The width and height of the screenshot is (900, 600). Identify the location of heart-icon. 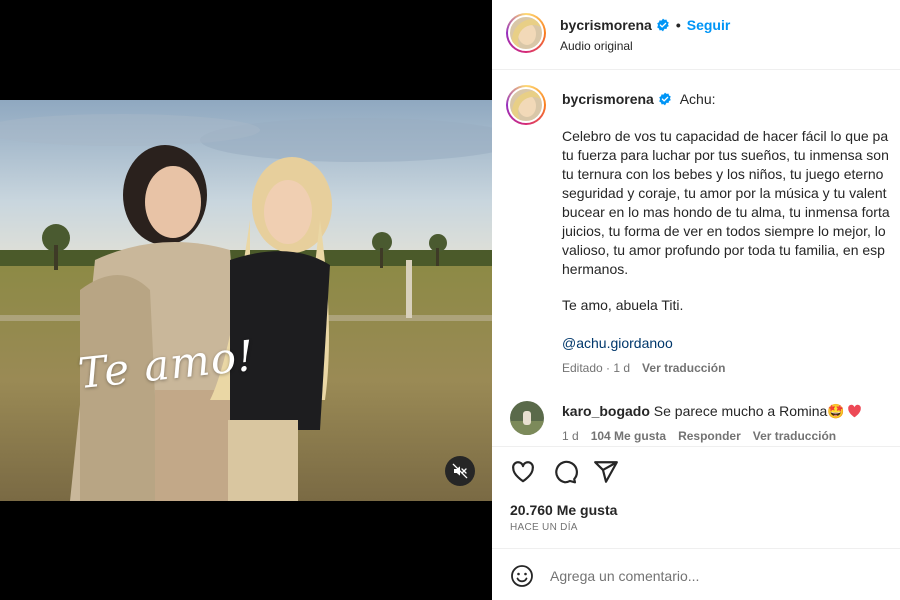
(523, 472).